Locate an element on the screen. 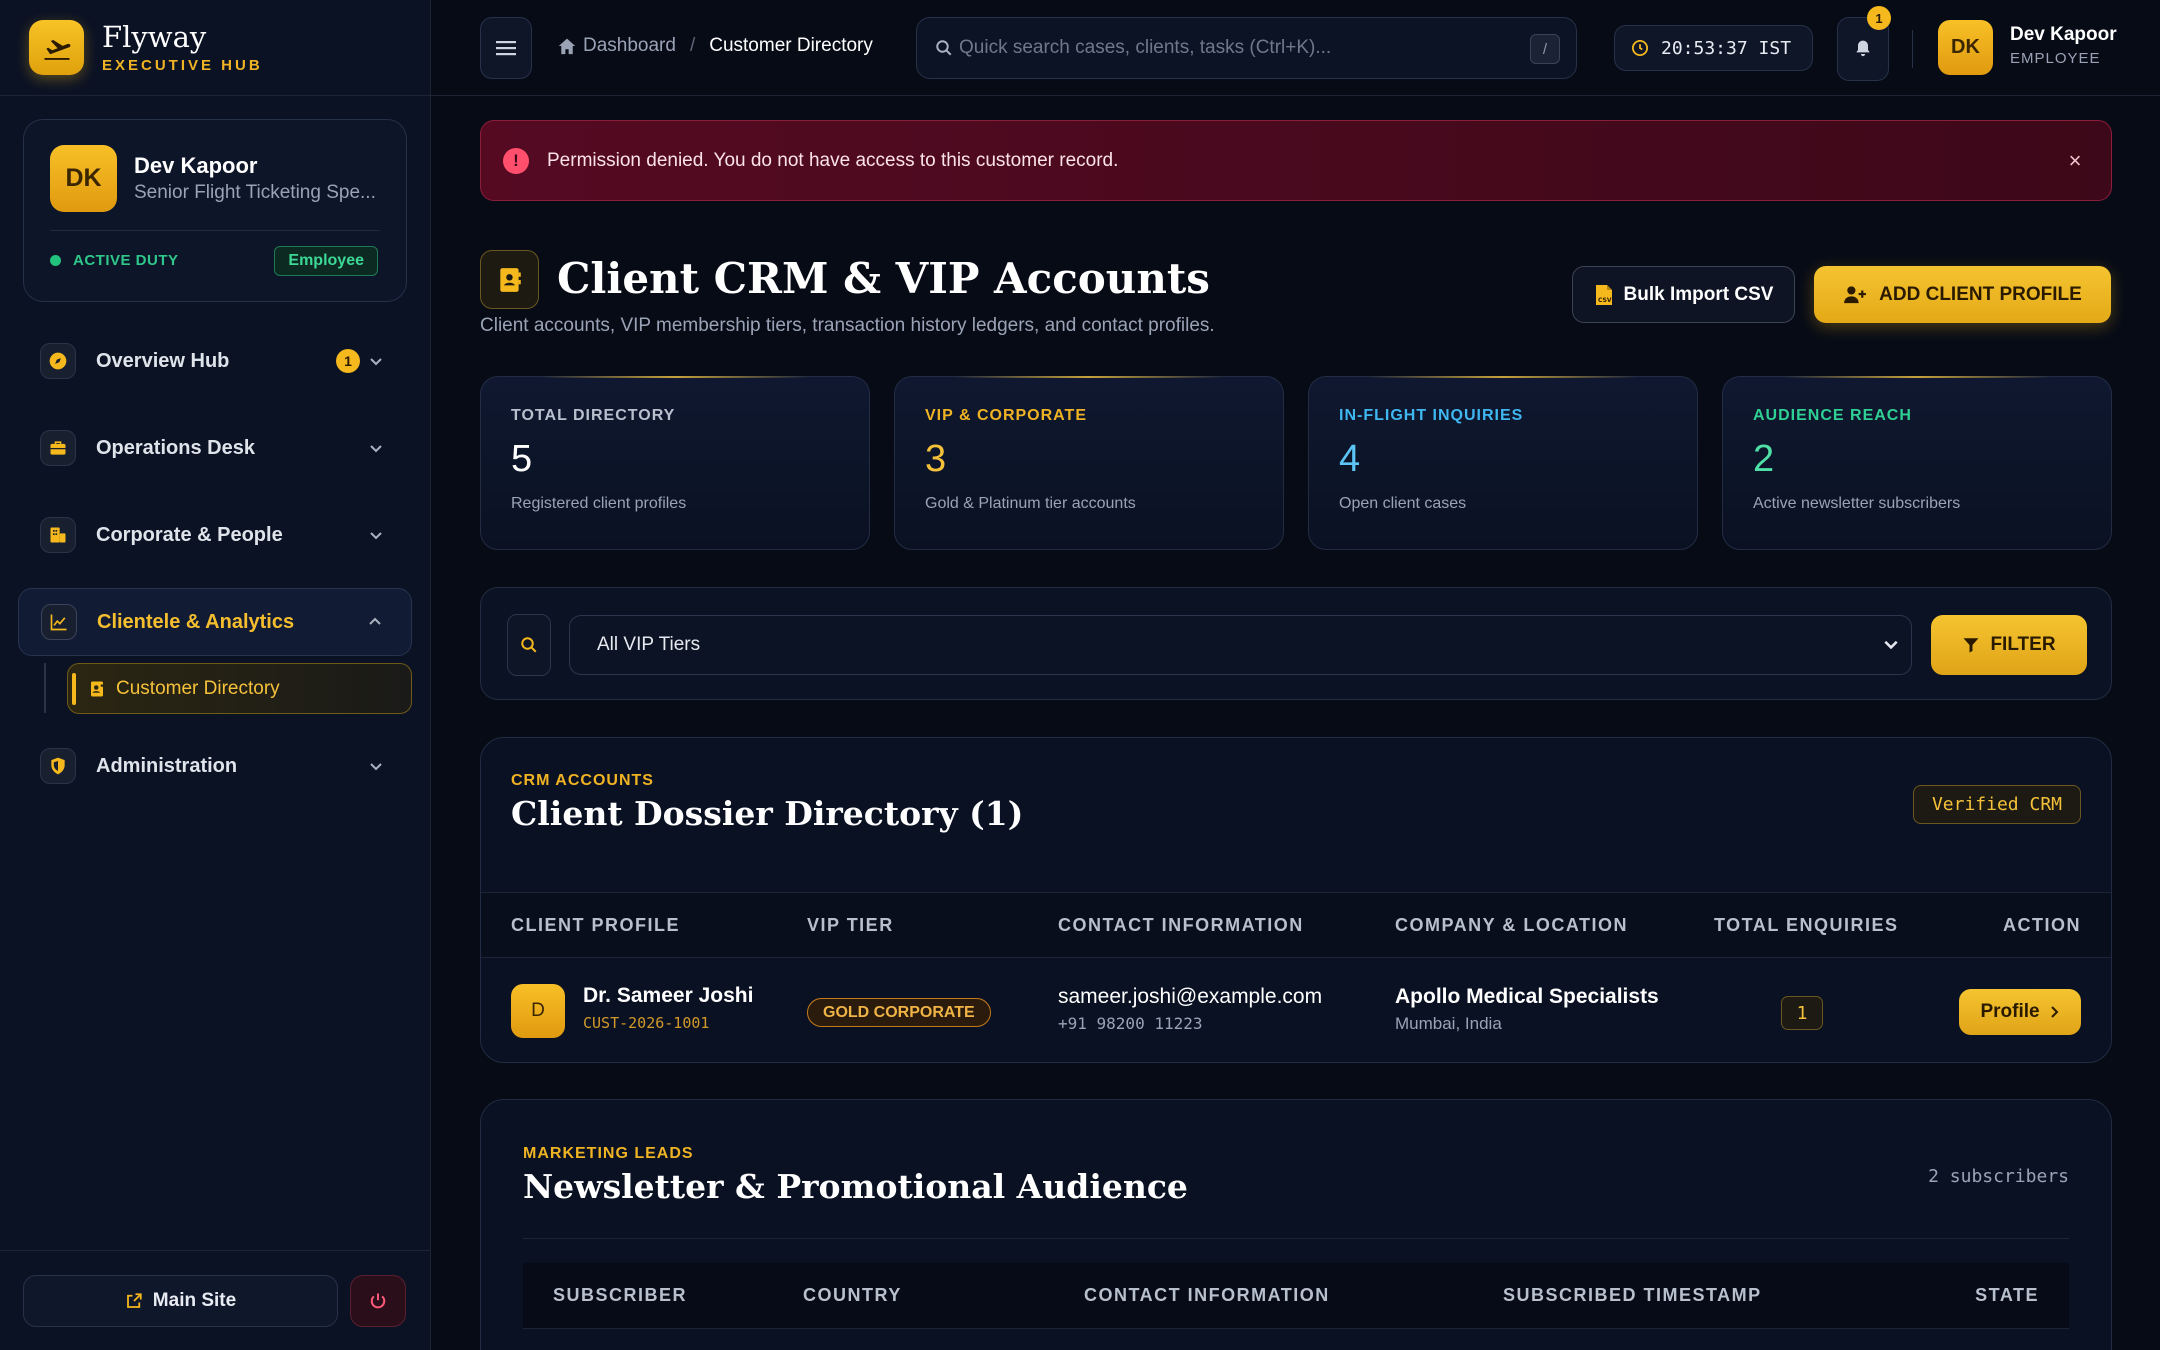  filter-button: FILTER is located at coordinates (2009, 645).